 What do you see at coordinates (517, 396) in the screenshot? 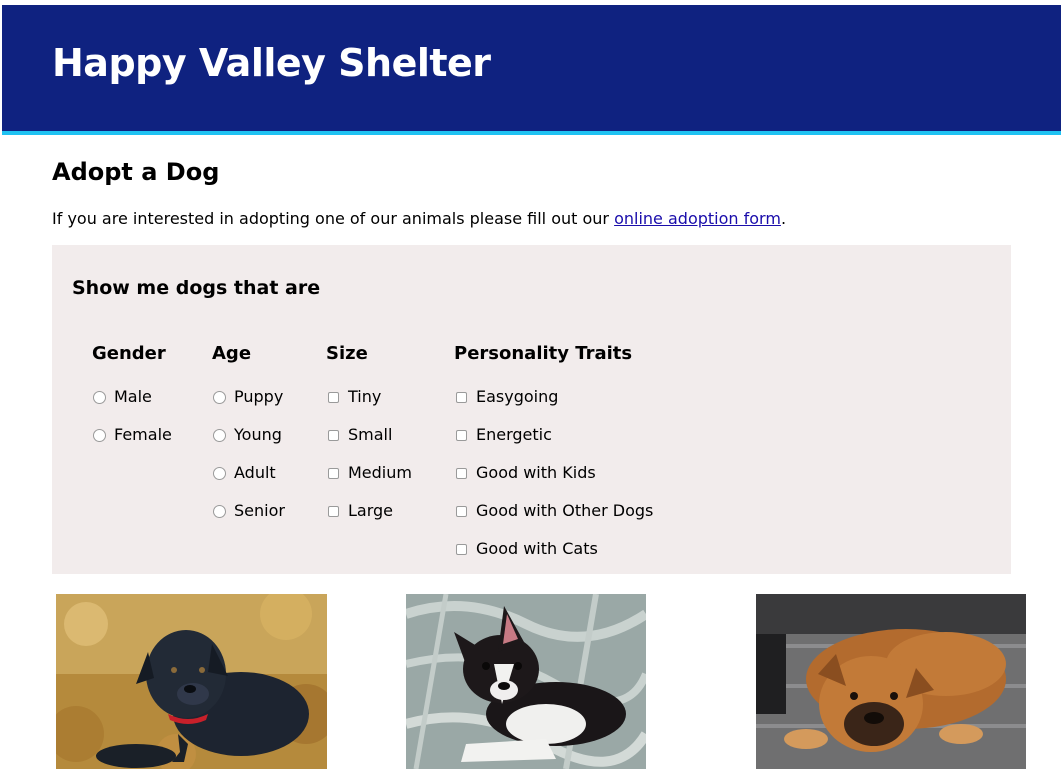
I see `option-label: Easygoing` at bounding box center [517, 396].